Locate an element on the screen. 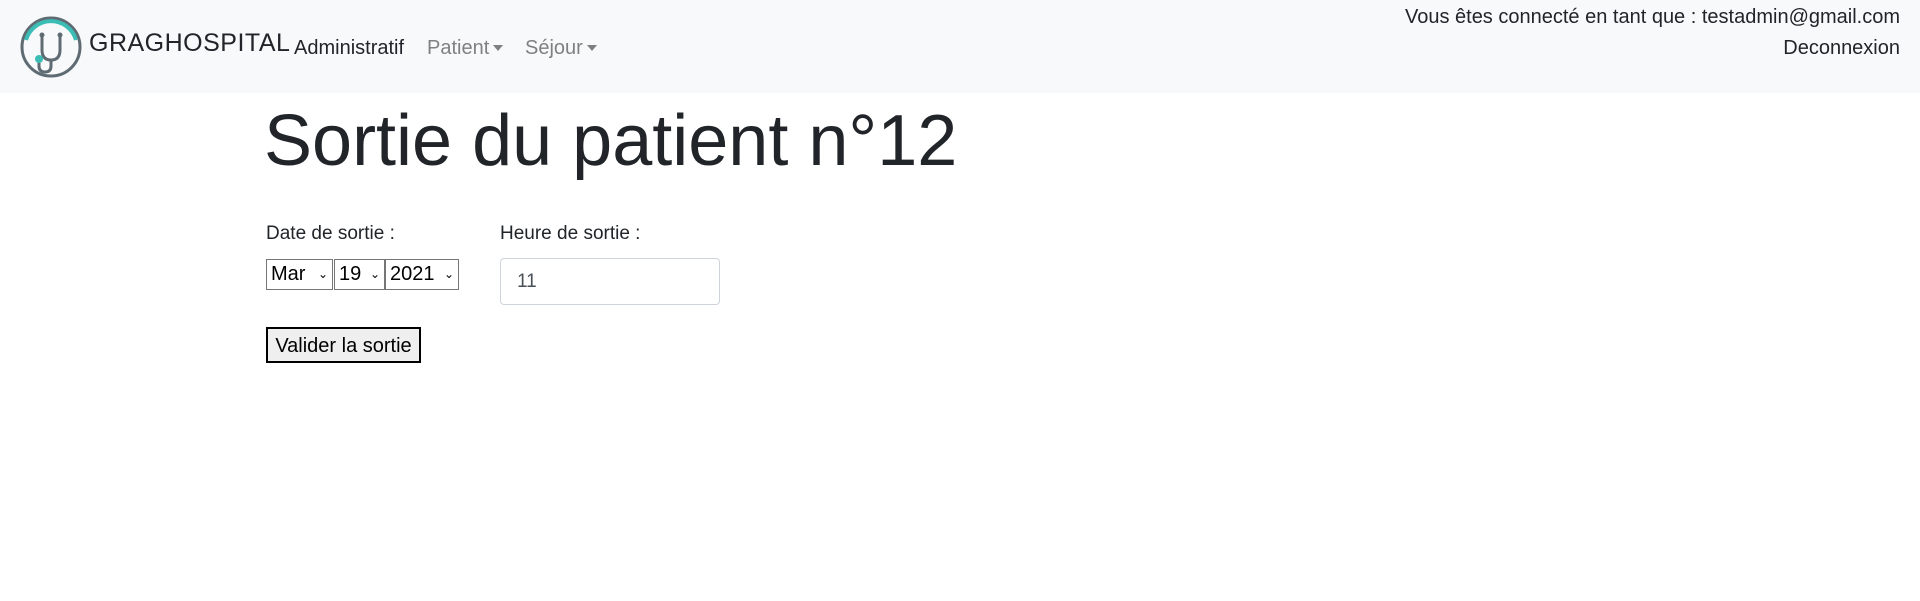 The image size is (1920, 601). nav-dropdown-sejour-label: Séjour is located at coordinates (554, 48).